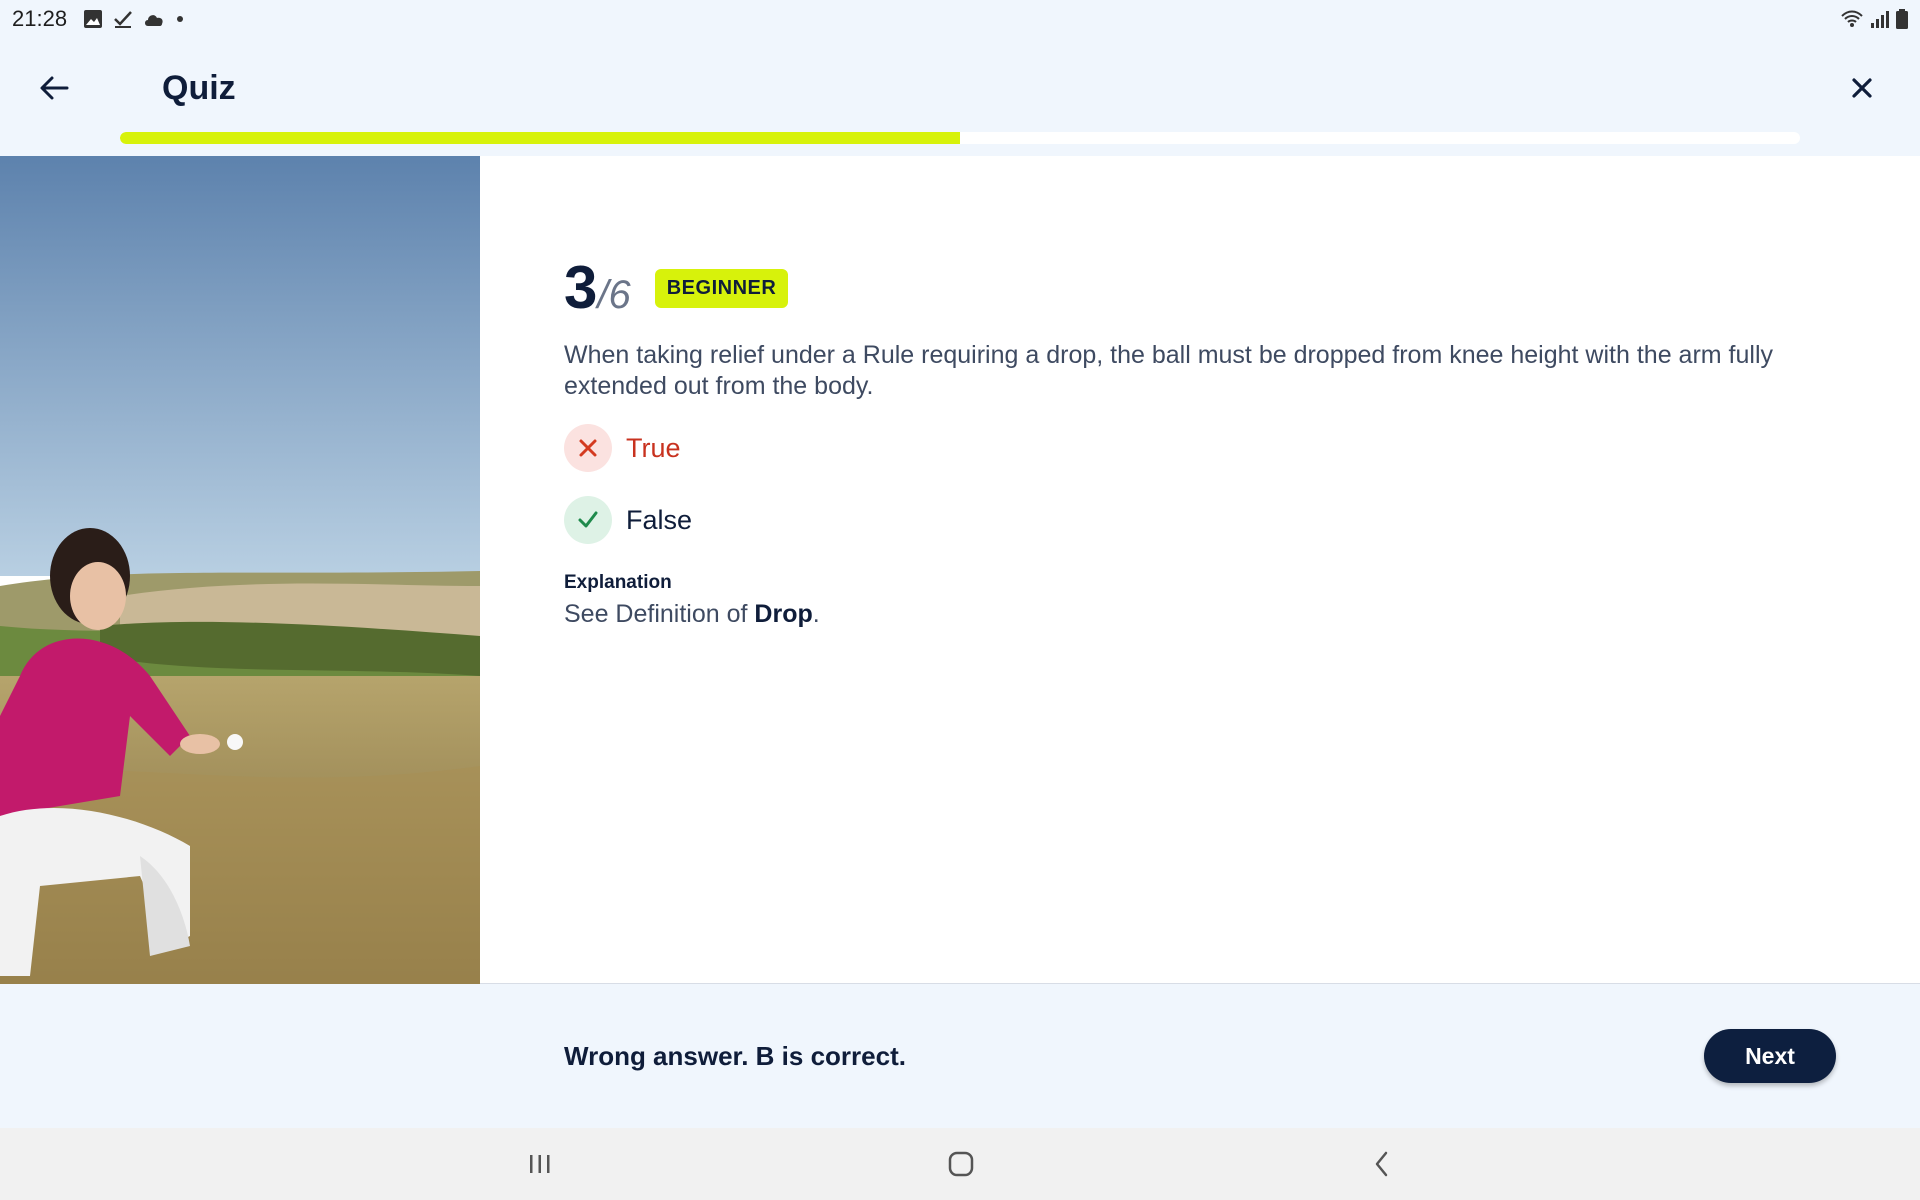  Describe the element at coordinates (960, 1056) in the screenshot. I see `answer-footer: Wrong answer. B is correct. Next` at that location.